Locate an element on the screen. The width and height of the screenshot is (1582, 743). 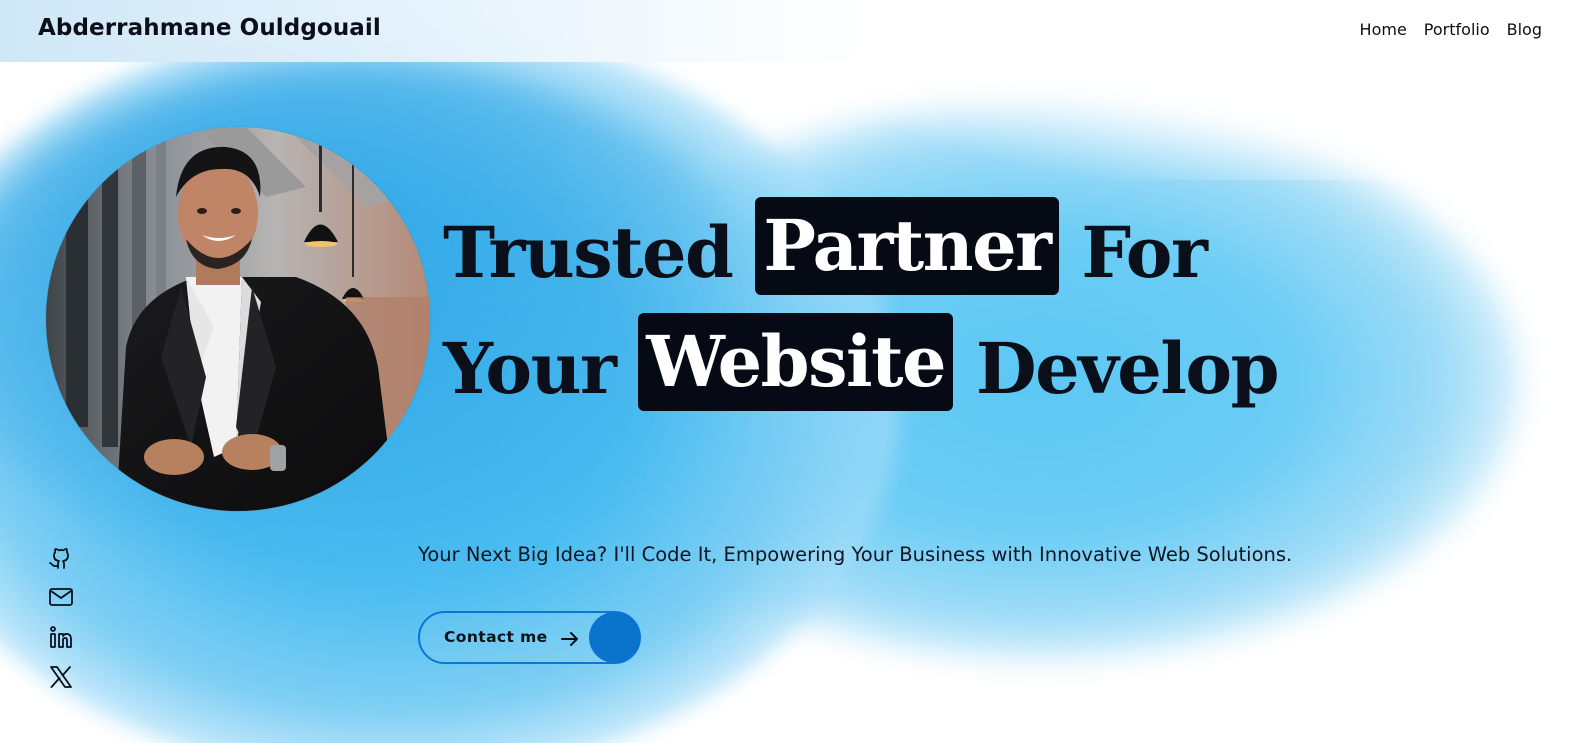
github-icon is located at coordinates (61, 557).